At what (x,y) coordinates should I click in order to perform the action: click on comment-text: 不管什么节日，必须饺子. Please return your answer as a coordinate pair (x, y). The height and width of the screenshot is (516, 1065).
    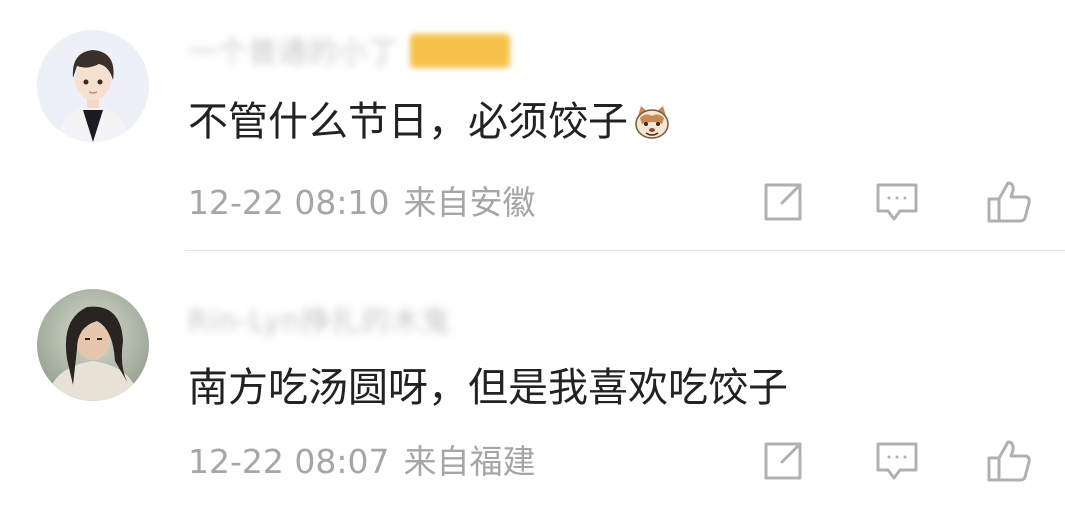
    Looking at the image, I should click on (430, 122).